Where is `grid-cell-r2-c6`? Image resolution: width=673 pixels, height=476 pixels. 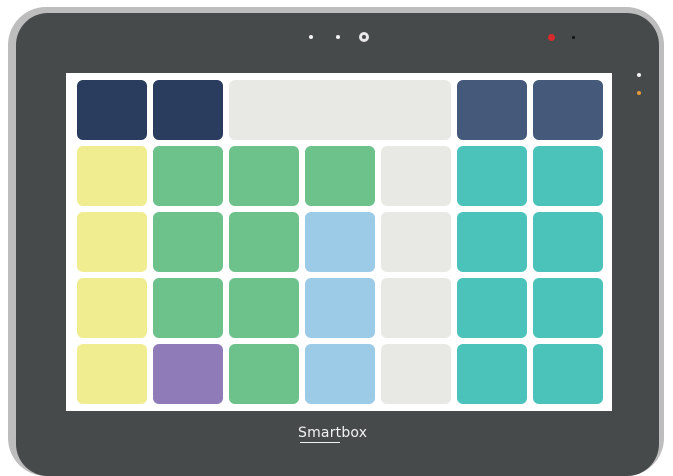 grid-cell-r2-c6 is located at coordinates (568, 242).